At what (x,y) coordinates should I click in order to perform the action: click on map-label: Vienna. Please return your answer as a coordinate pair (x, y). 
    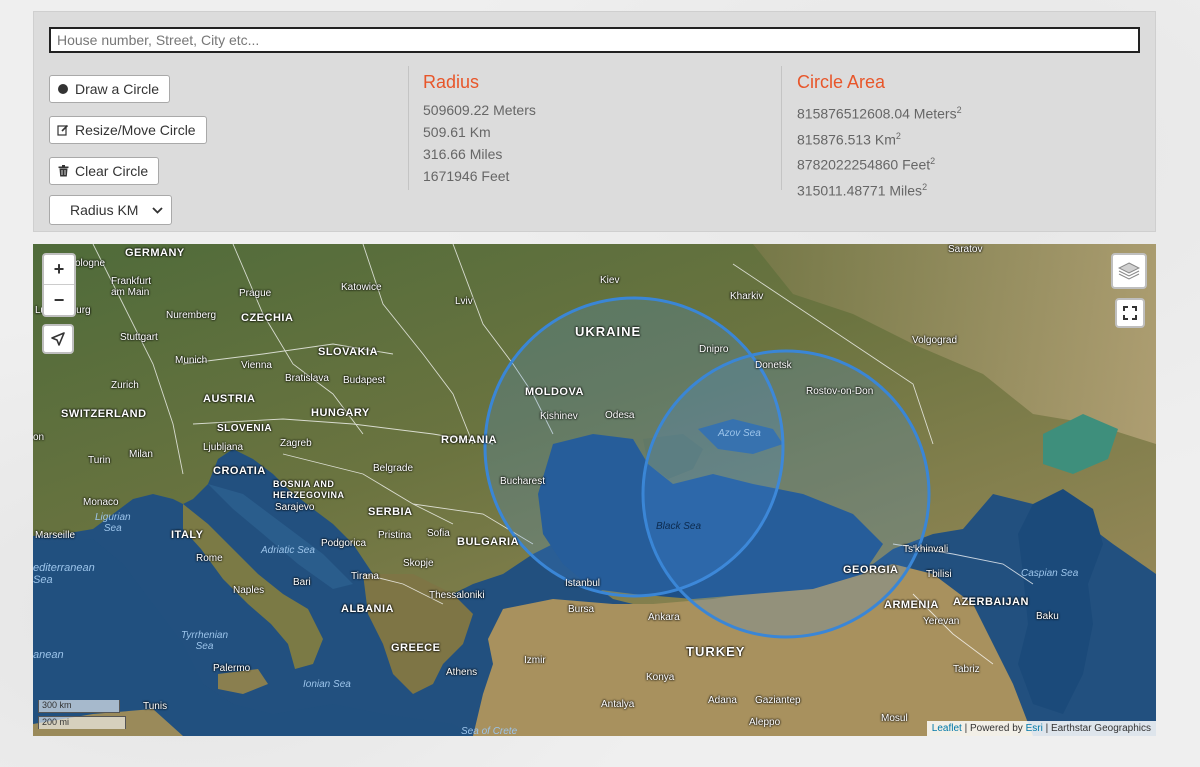
    Looking at the image, I should click on (256, 365).